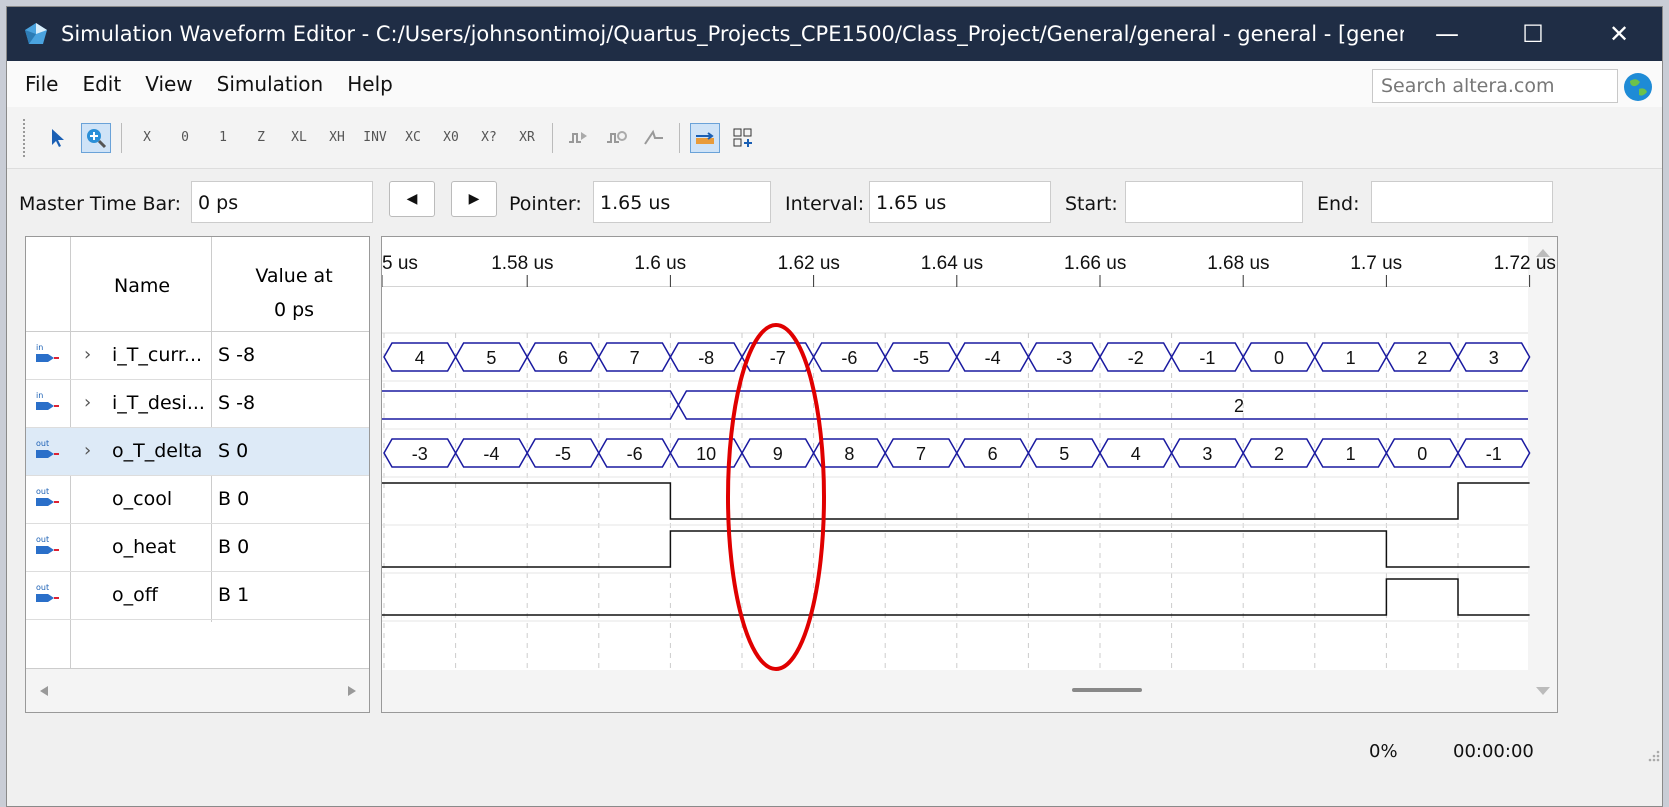  What do you see at coordinates (294, 276) in the screenshot?
I see `value-header-line1: Value at` at bounding box center [294, 276].